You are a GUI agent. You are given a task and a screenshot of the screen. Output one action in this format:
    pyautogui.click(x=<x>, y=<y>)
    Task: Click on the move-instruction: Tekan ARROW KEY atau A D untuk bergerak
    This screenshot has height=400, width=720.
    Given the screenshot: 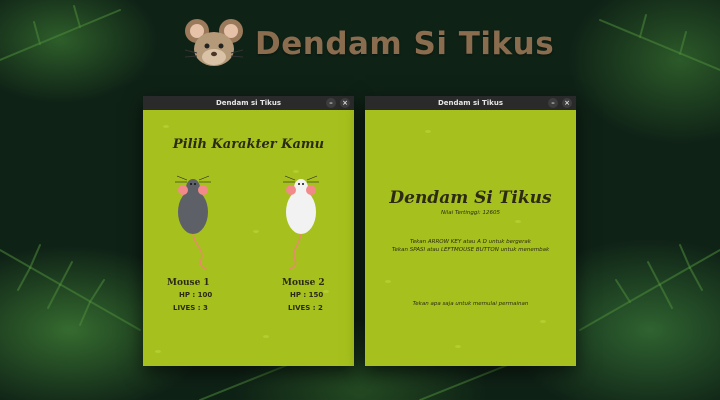 What is the action you would take?
    pyautogui.click(x=470, y=242)
    